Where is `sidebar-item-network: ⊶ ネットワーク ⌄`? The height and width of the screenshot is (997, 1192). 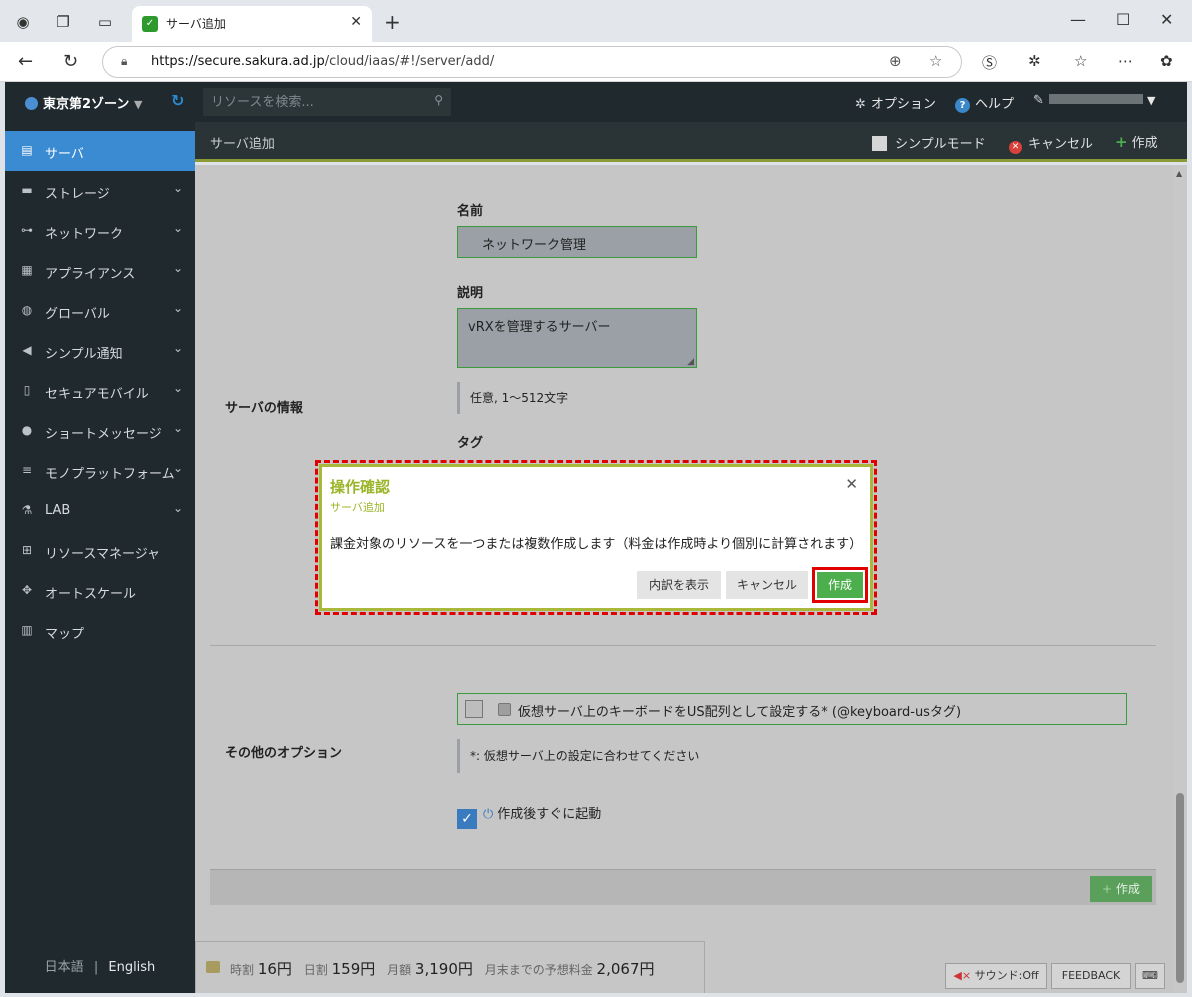
sidebar-item-network: ⊶ ネットワーク ⌄ is located at coordinates (100, 231).